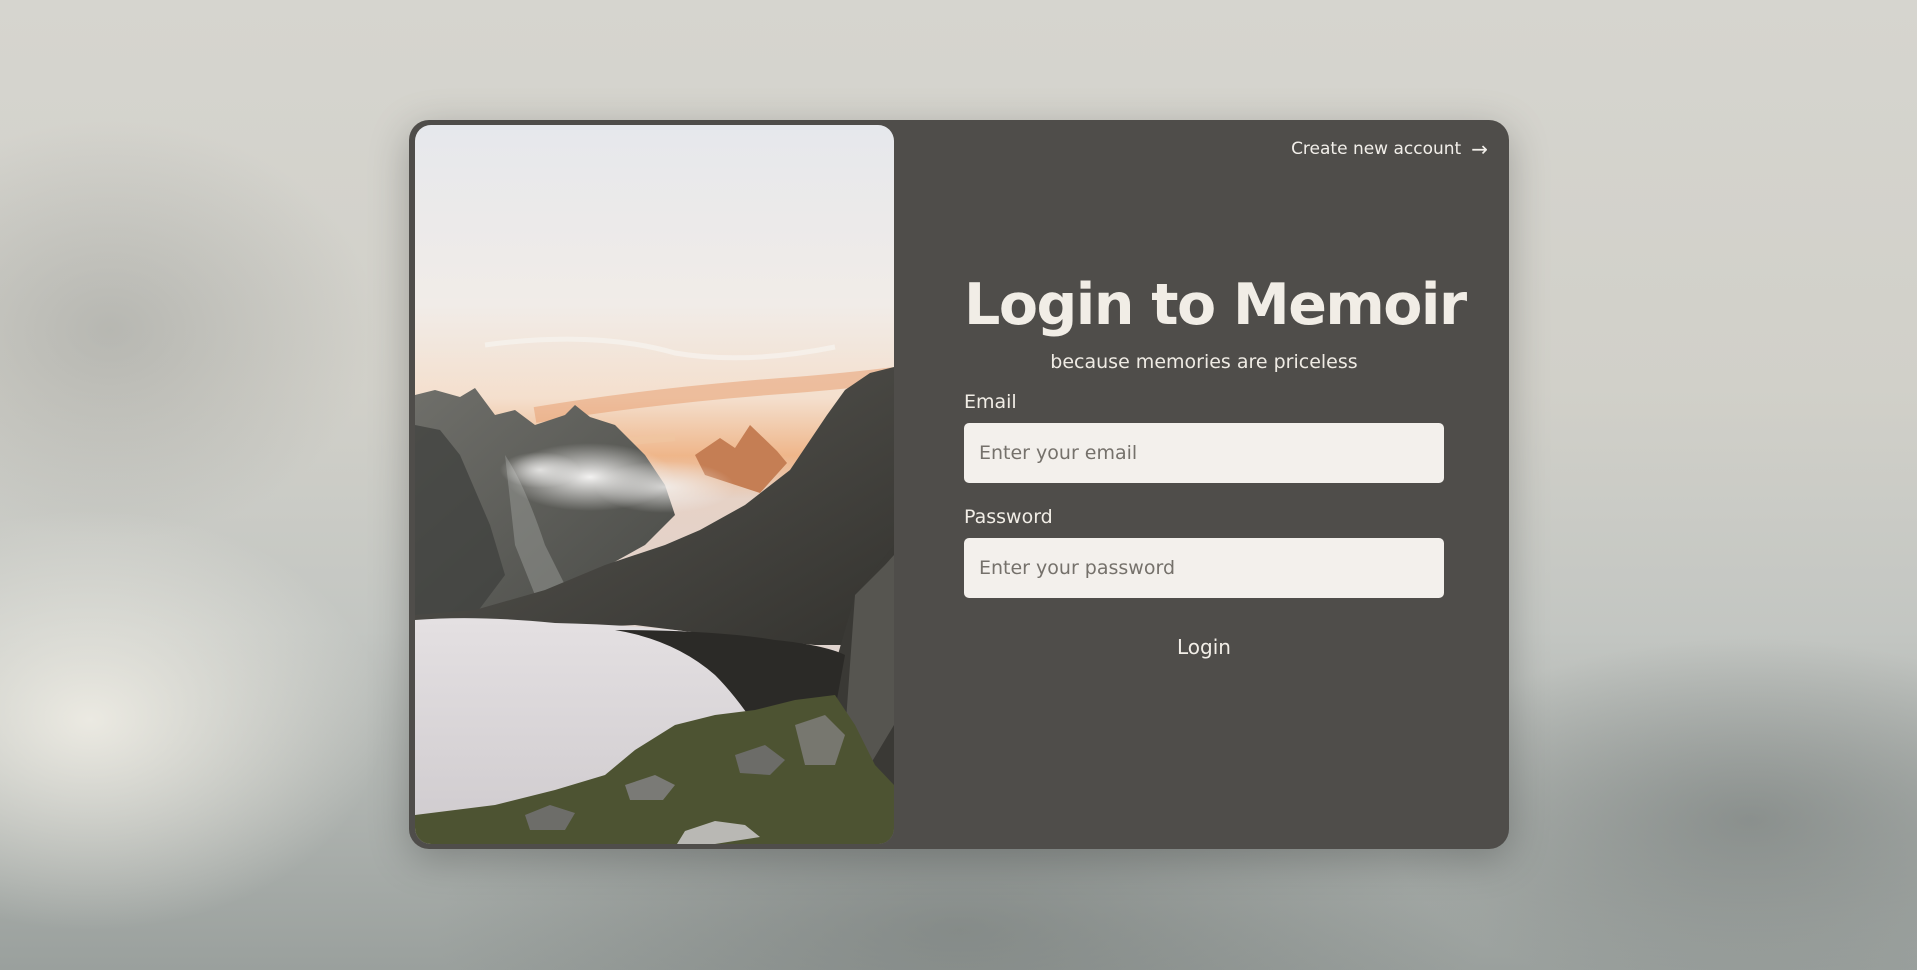  What do you see at coordinates (1008, 517) in the screenshot?
I see `password-label: Password` at bounding box center [1008, 517].